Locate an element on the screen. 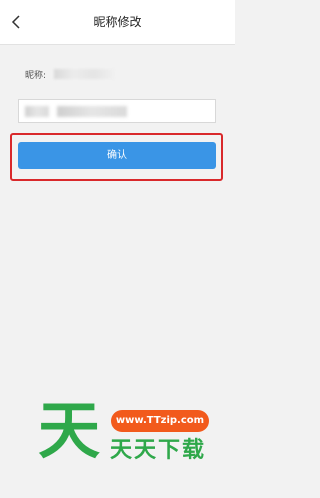 Image resolution: width=320 pixels, height=498 pixels. watermark-logo: 天 is located at coordinates (69, 430).